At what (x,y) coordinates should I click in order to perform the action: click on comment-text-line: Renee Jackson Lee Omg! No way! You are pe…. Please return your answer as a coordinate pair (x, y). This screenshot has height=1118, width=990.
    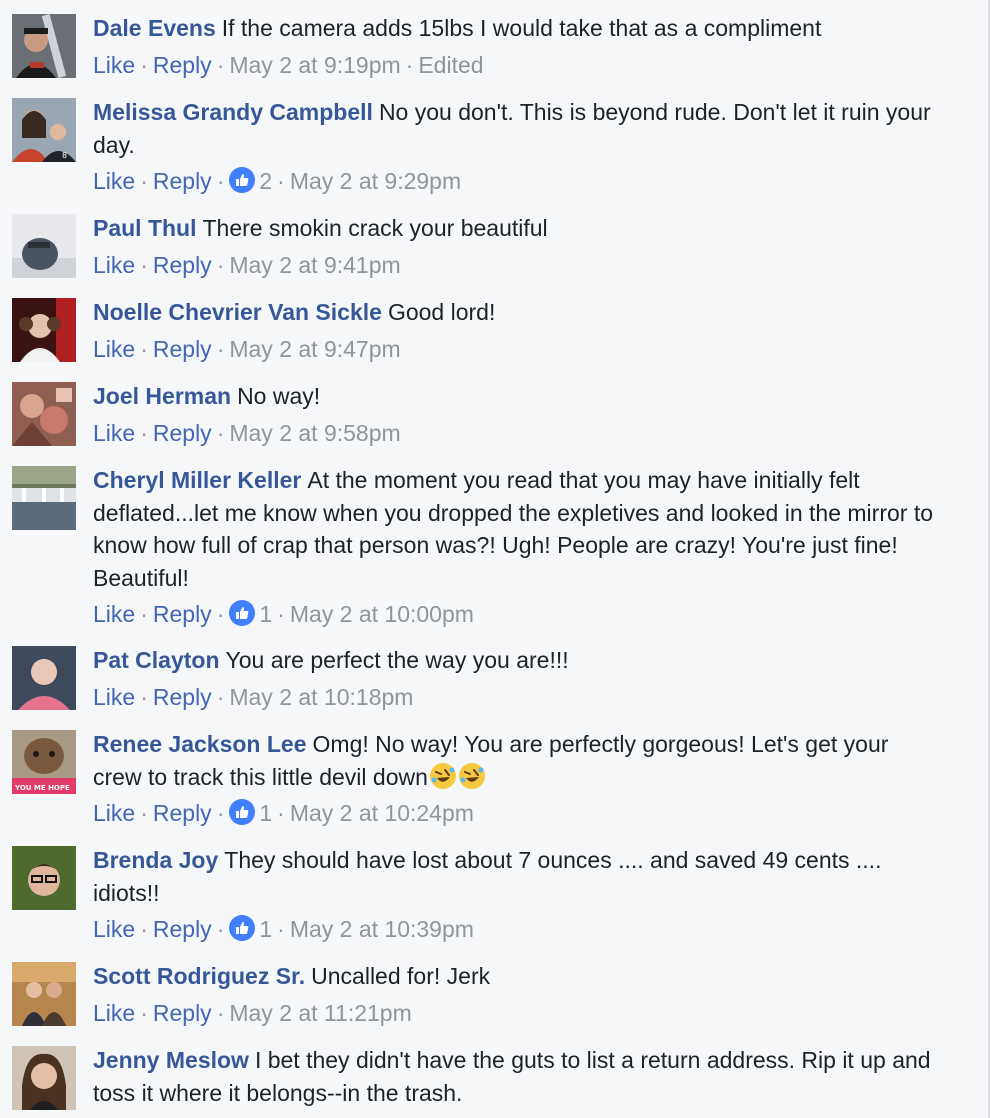
    Looking at the image, I should click on (518, 760).